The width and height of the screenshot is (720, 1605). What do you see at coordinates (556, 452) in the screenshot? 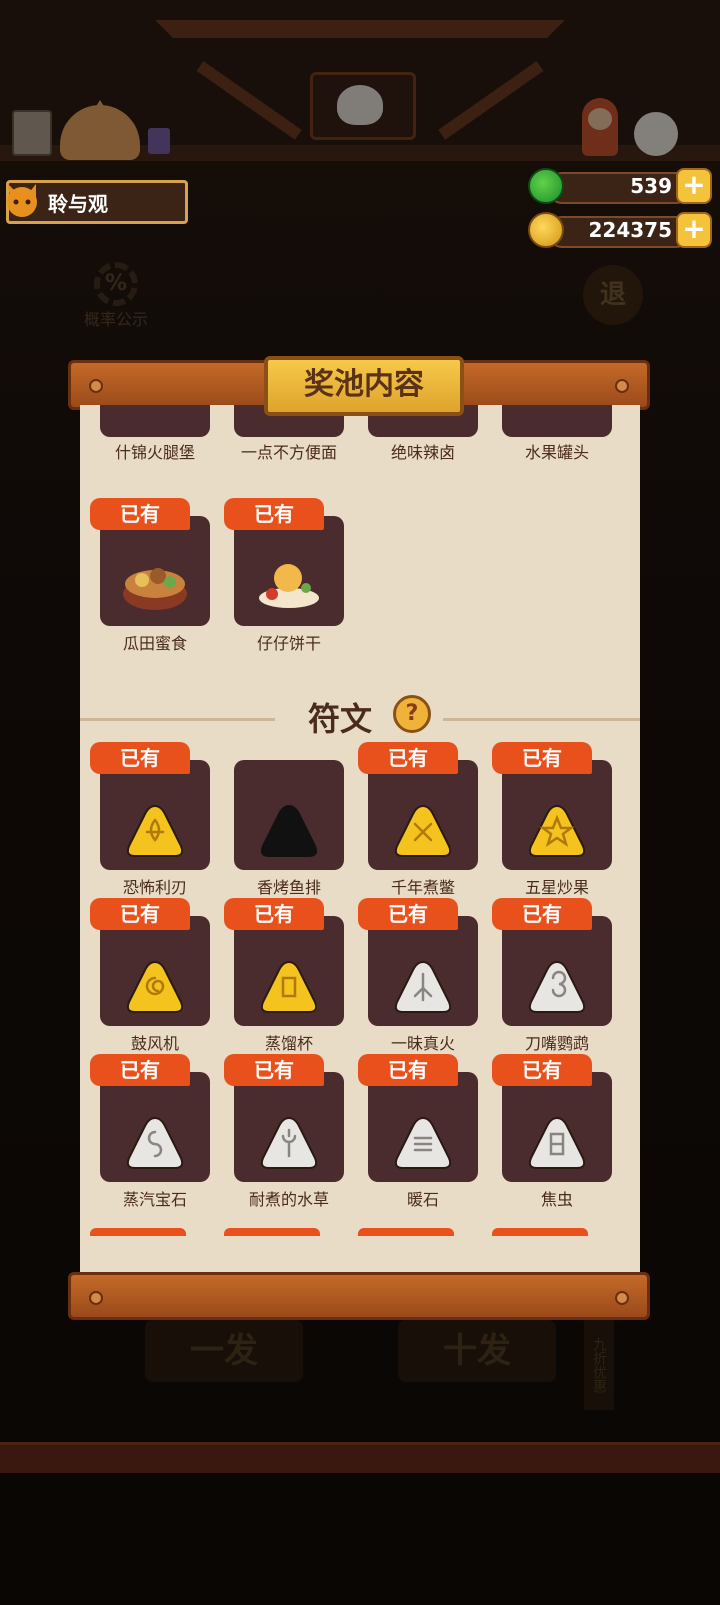
I see `item-name: 水果罐头` at bounding box center [556, 452].